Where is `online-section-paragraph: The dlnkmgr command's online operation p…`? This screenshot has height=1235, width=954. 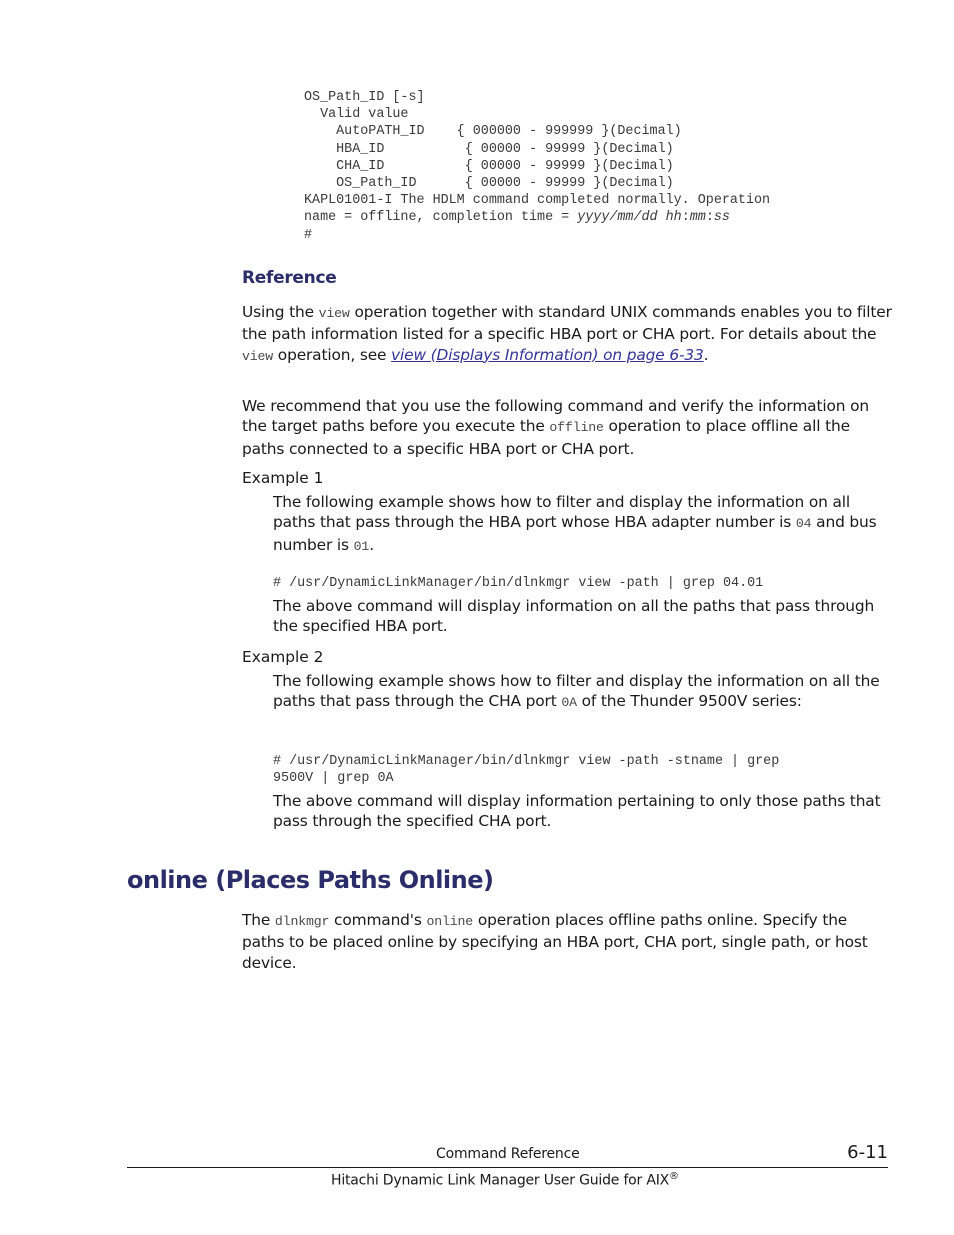
online-section-paragraph: The dlnkmgr command's online operation p… is located at coordinates (555, 941).